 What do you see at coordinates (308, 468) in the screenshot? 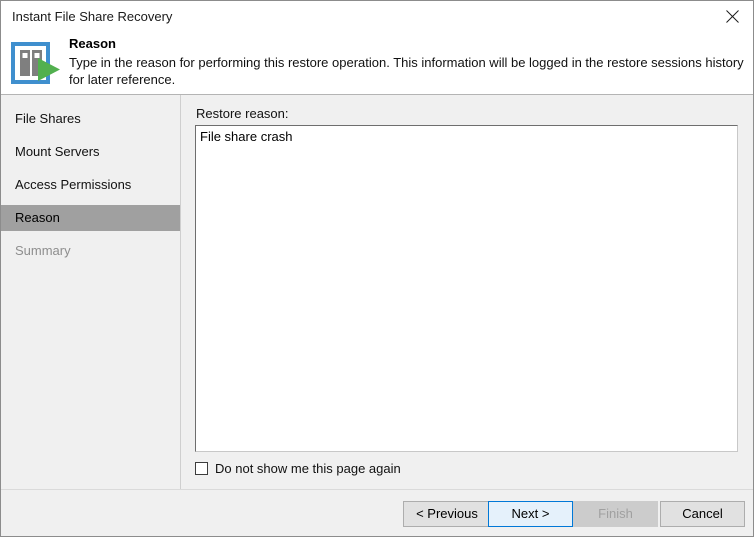
I see `do-not-show-again-label: Do not show me this page again` at bounding box center [308, 468].